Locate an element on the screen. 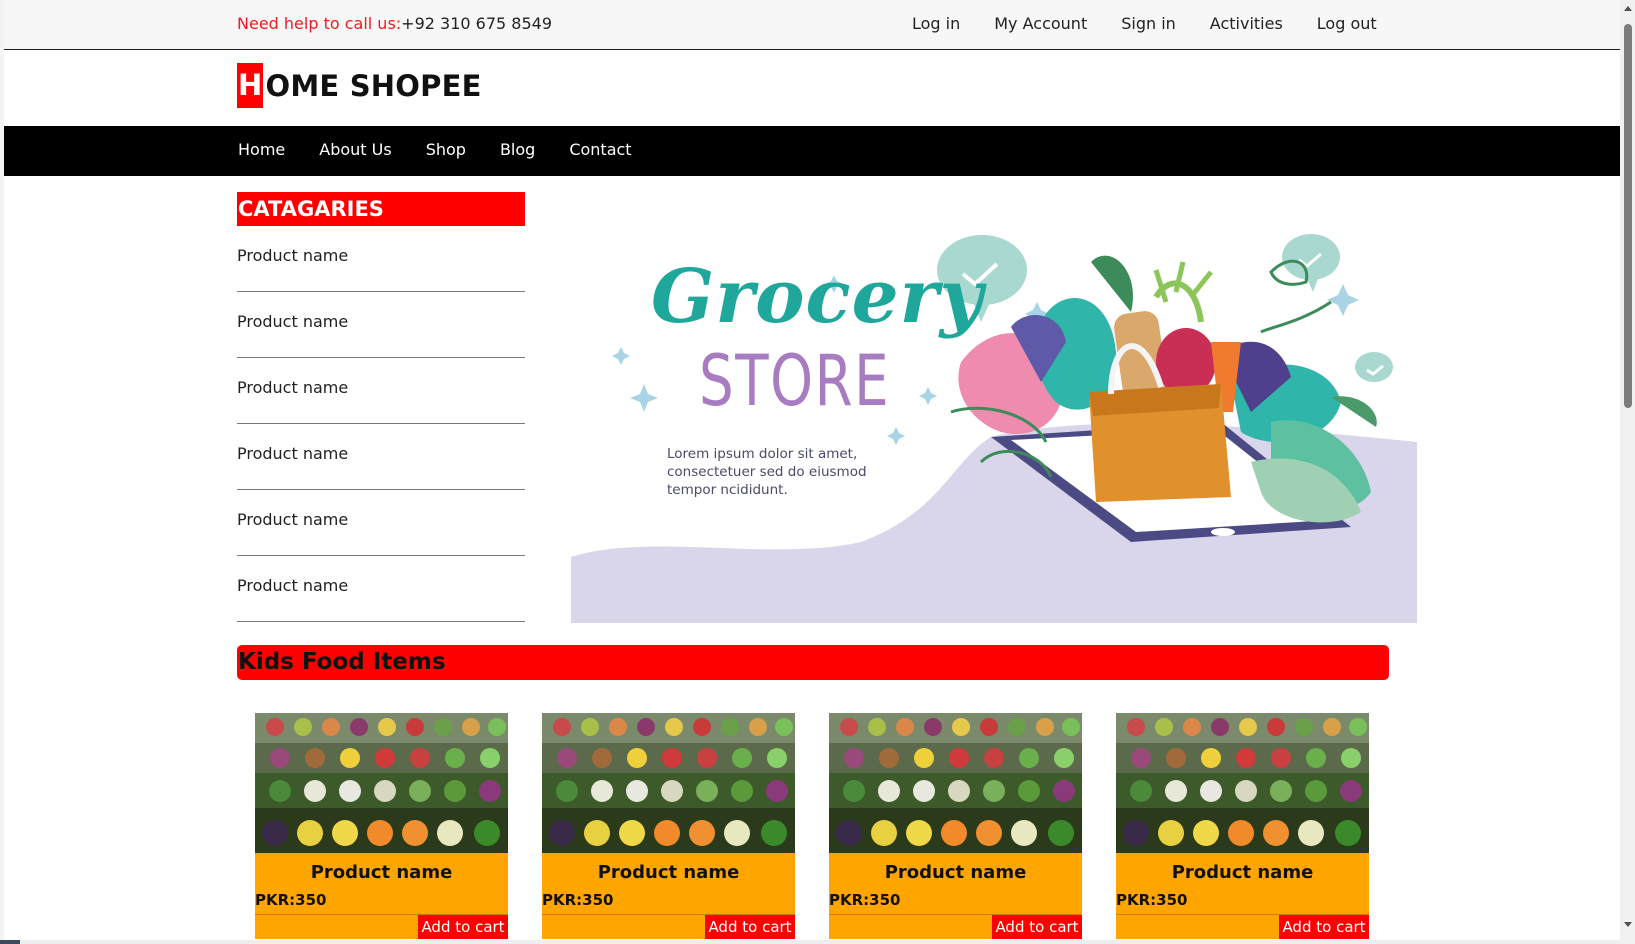 The image size is (1635, 944). hero-text-line: consectetuer sed do eiusmod is located at coordinates (767, 472).